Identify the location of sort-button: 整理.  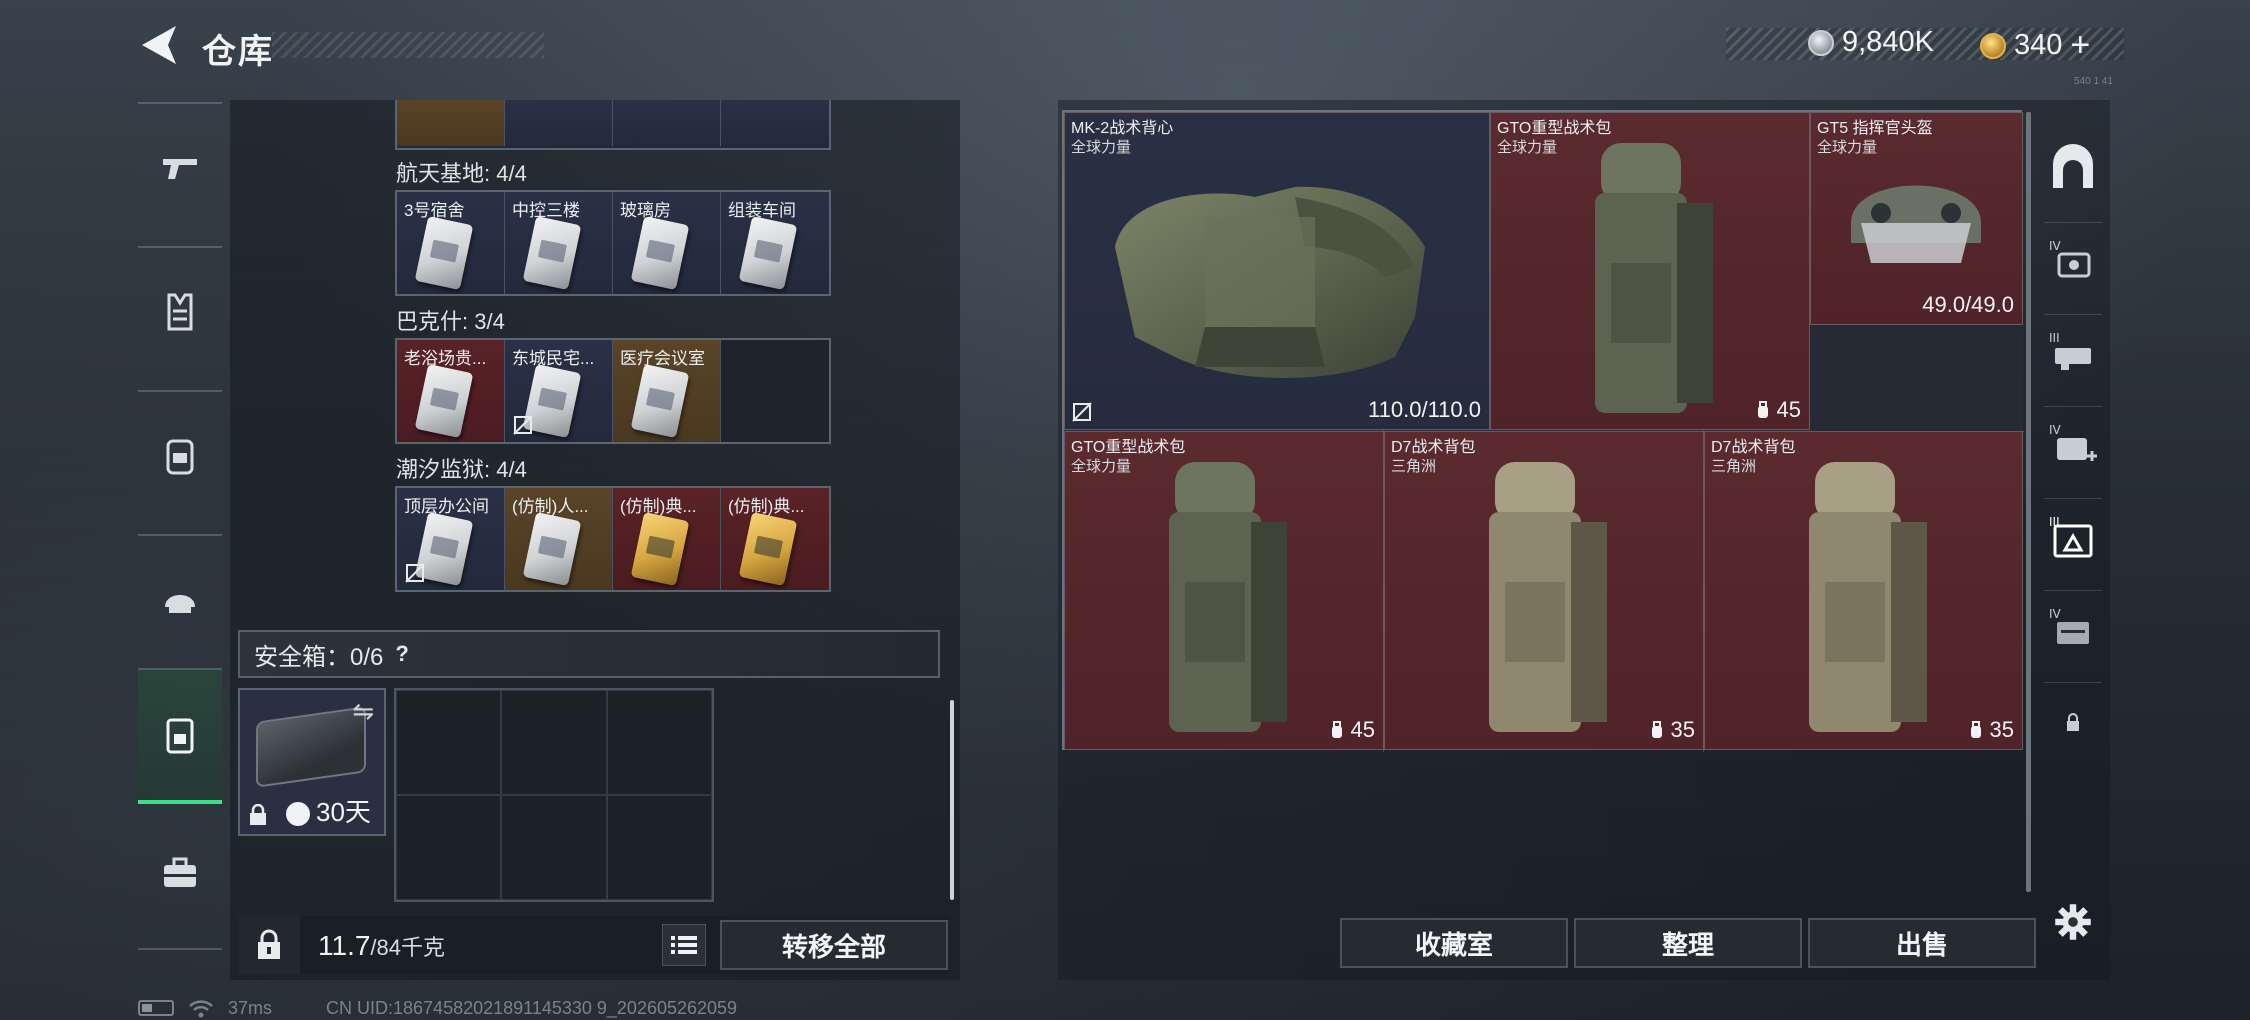
(1688, 943).